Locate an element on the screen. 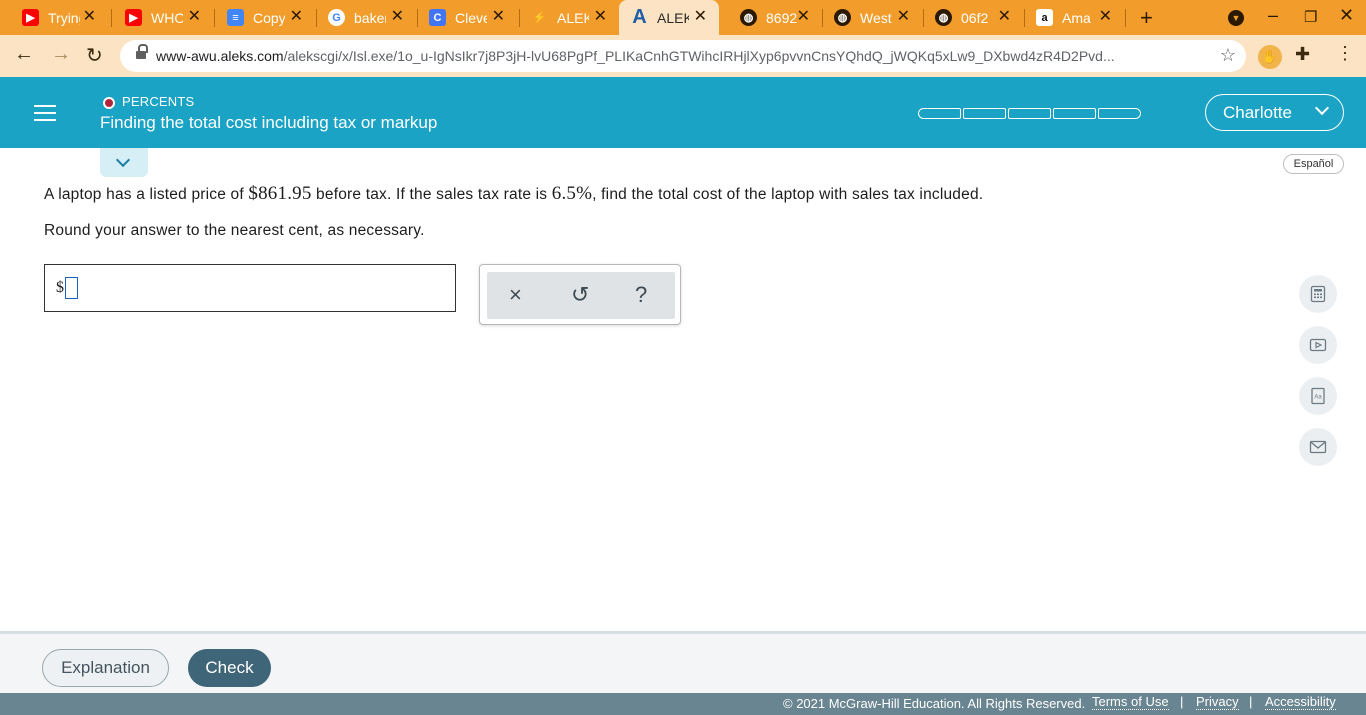 This screenshot has height=715, width=1366. tab-search-icon: ▼ is located at coordinates (1236, 18).